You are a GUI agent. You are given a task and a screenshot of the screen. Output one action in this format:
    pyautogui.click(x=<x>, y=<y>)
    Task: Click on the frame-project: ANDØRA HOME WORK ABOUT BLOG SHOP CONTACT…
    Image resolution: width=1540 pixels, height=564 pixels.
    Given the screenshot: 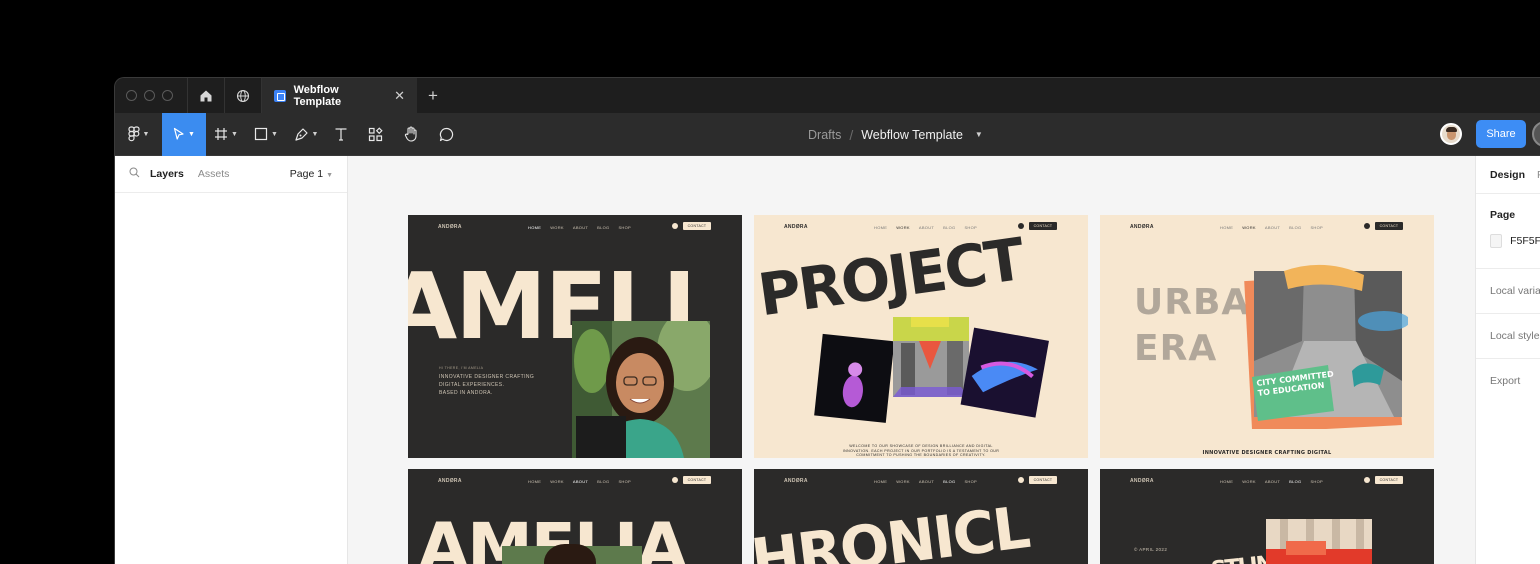 What is the action you would take?
    pyautogui.click(x=921, y=336)
    